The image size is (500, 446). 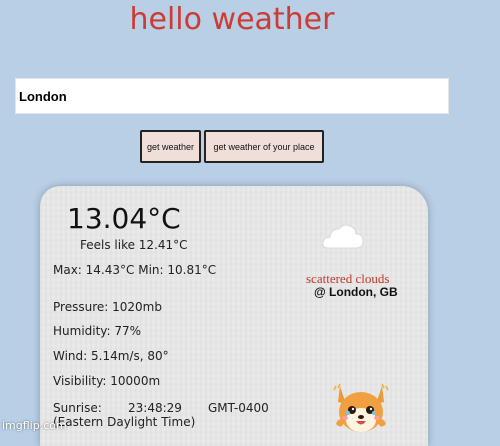 I want to click on city-search-input, so click(x=232, y=96).